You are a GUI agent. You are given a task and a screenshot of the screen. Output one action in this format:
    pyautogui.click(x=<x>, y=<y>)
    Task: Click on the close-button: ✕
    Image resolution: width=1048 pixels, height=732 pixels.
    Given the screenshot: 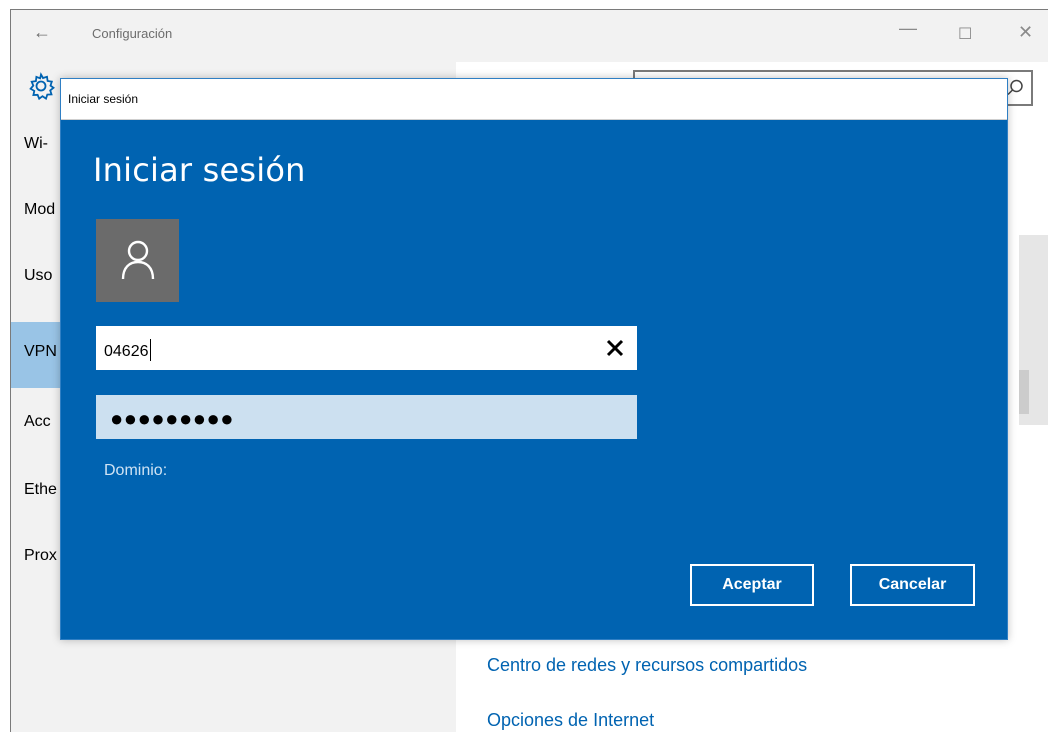 What is the action you would take?
    pyautogui.click(x=1025, y=32)
    